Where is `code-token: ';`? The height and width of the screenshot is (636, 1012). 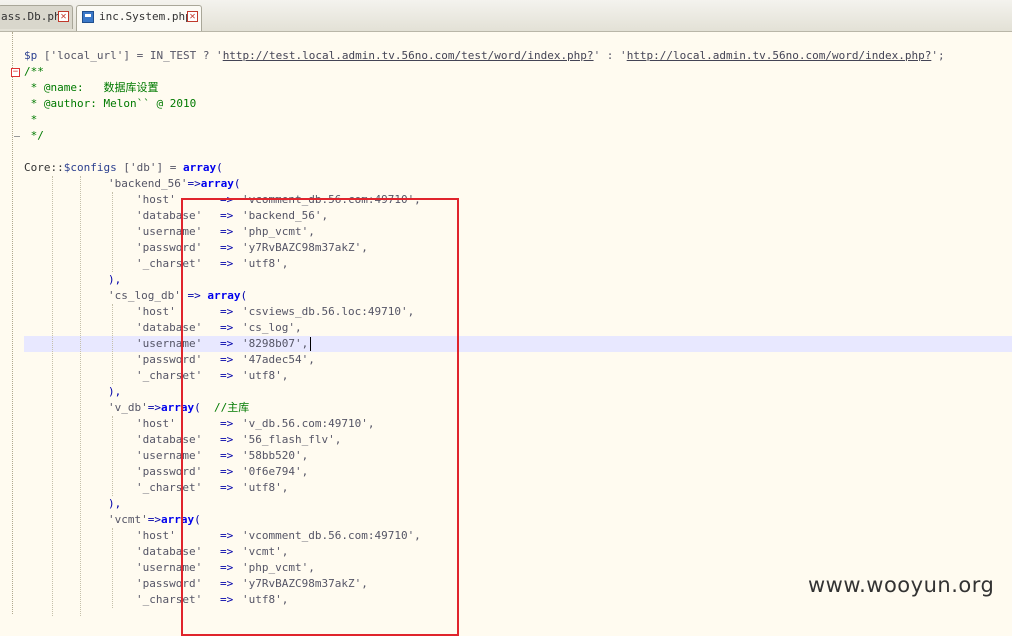 code-token: '; is located at coordinates (938, 55).